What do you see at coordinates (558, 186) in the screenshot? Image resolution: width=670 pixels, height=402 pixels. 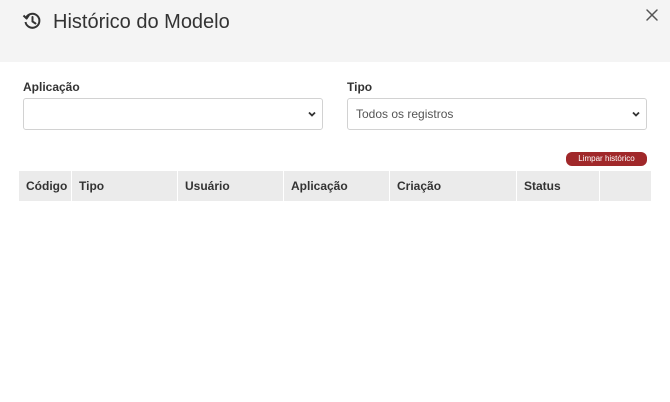 I see `column-header-status: Status` at bounding box center [558, 186].